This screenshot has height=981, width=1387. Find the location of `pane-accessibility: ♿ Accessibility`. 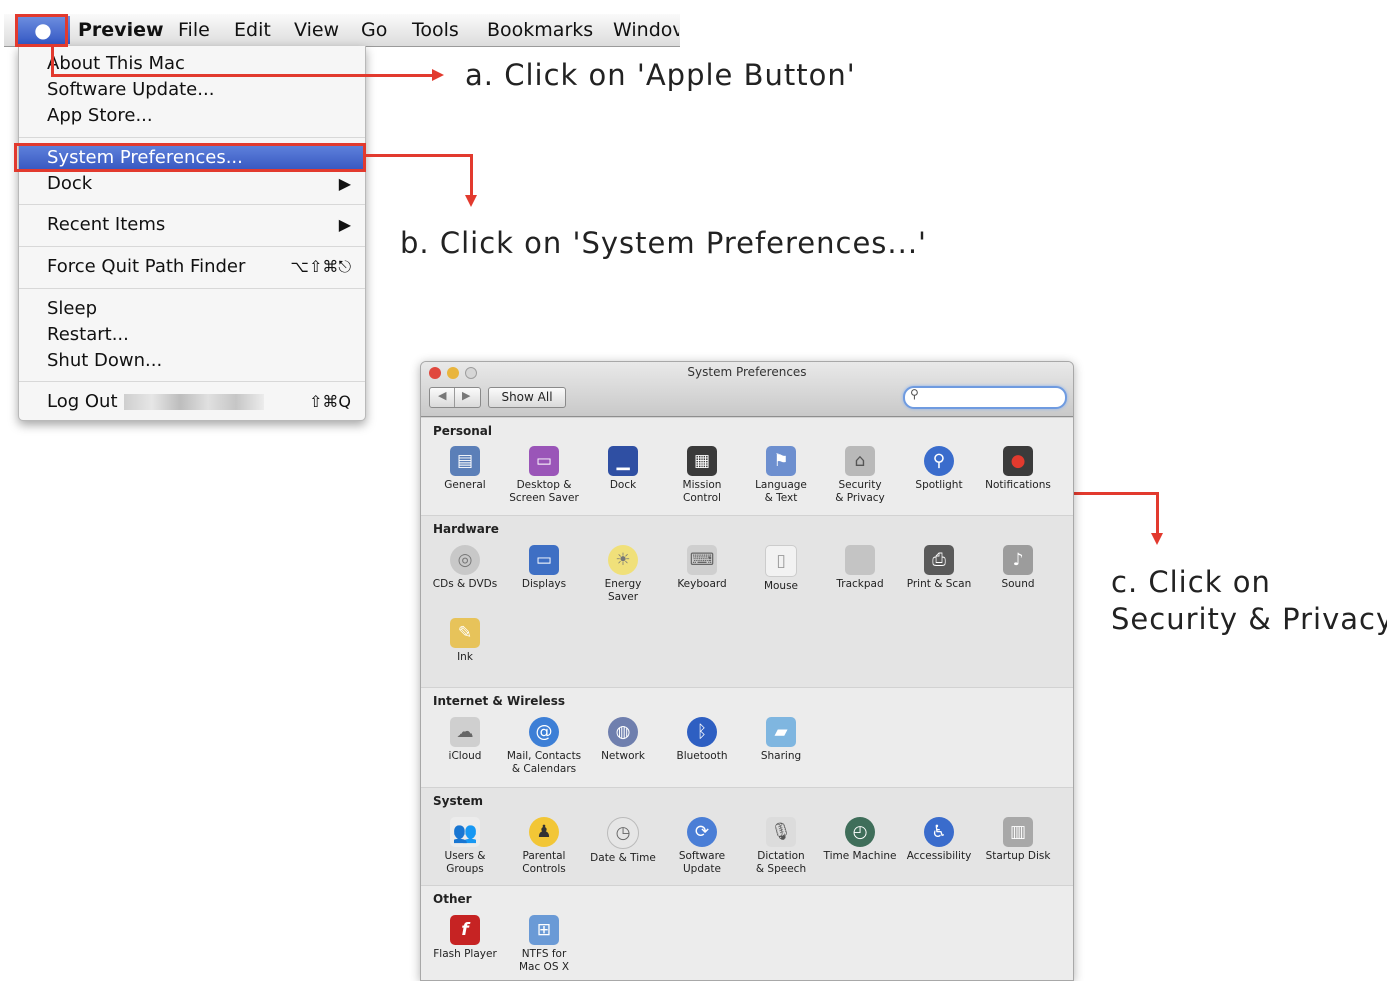

pane-accessibility: ♿ Accessibility is located at coordinates (939, 840).